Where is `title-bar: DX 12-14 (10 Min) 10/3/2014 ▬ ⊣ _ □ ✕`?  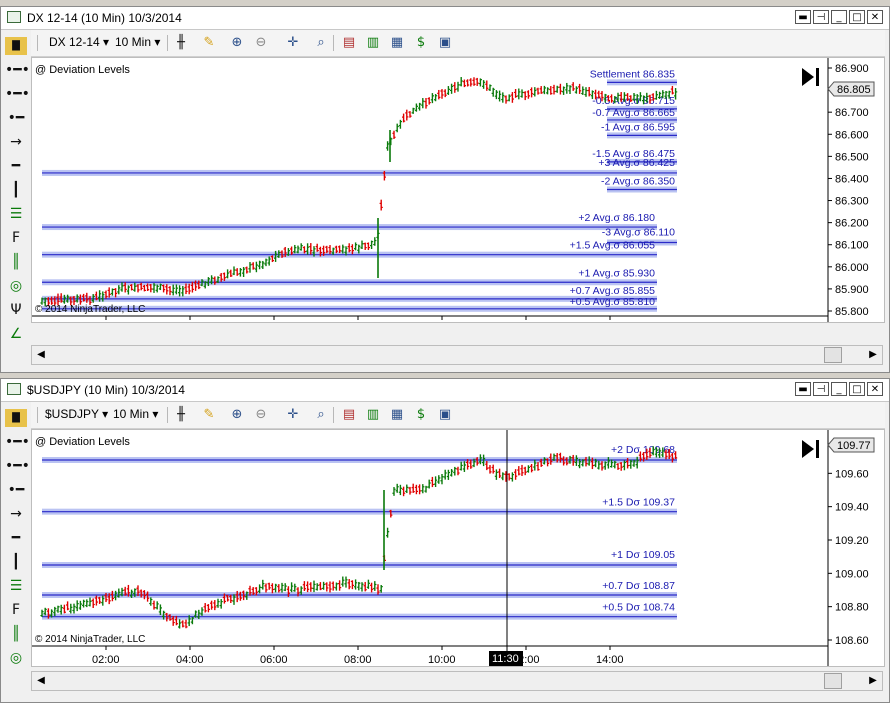 title-bar: DX 12-14 (10 Min) 10/3/2014 ▬ ⊣ _ □ ✕ is located at coordinates (445, 18).